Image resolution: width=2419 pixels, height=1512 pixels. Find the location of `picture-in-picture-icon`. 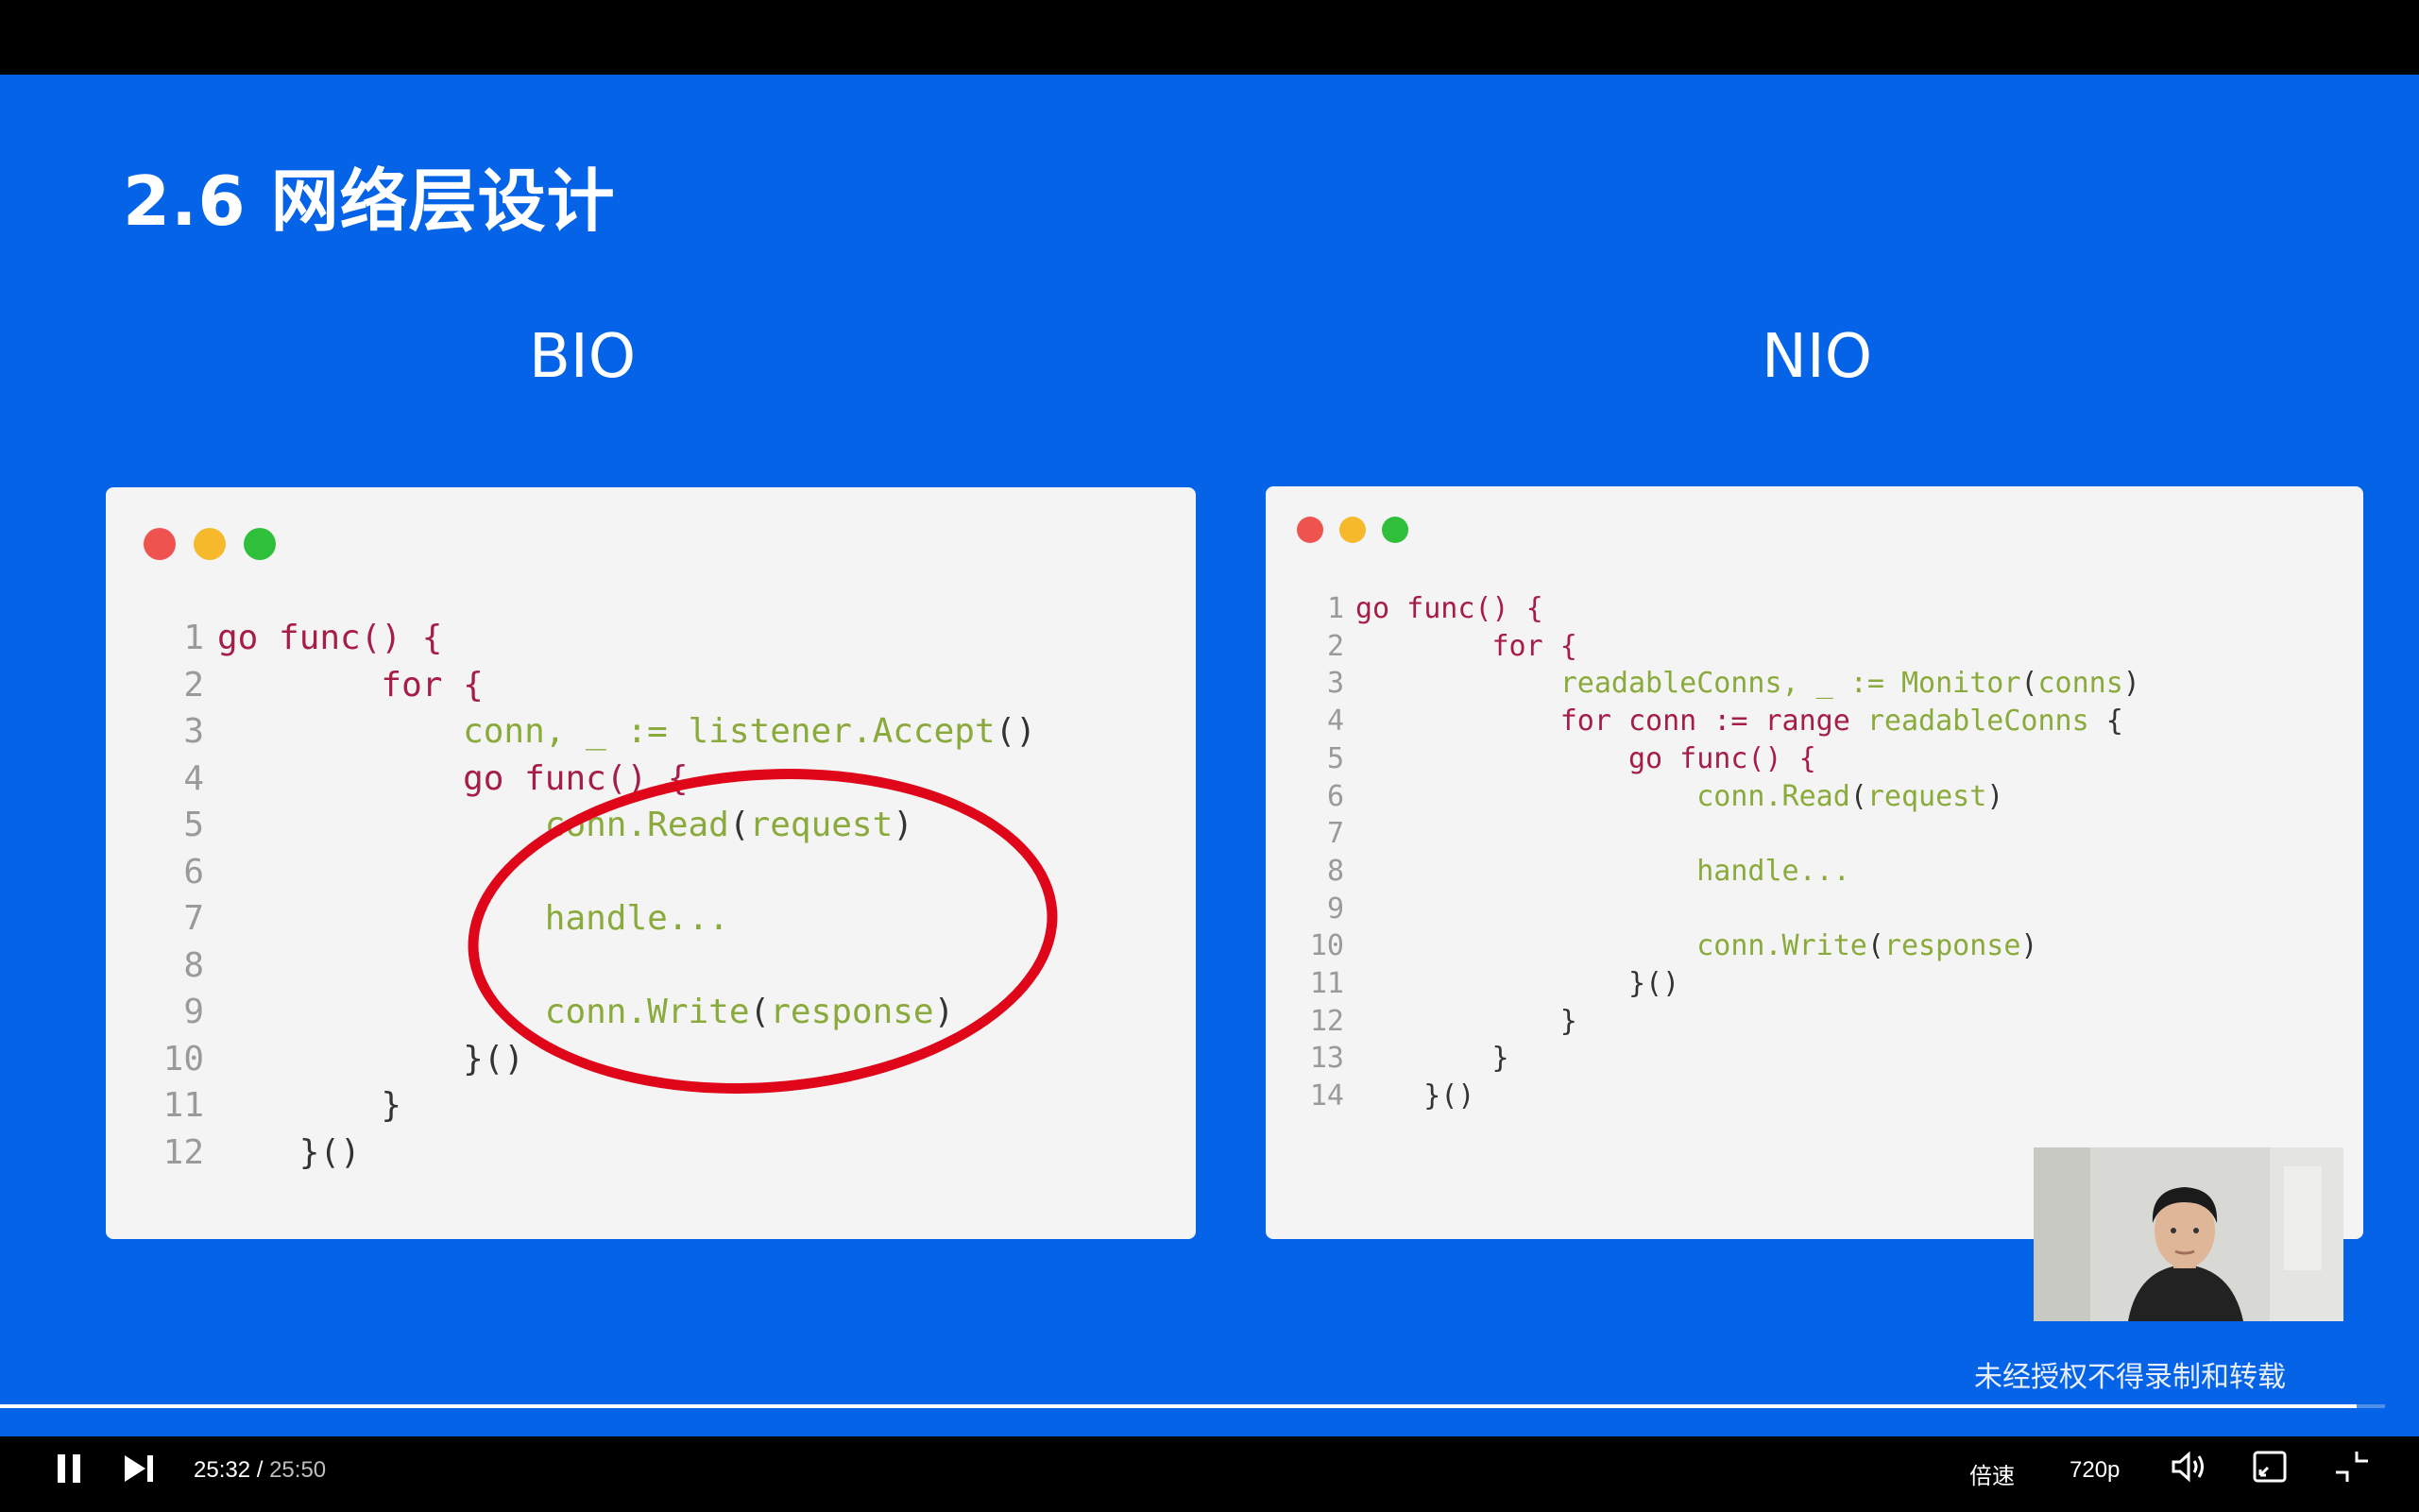

picture-in-picture-icon is located at coordinates (2270, 1467).